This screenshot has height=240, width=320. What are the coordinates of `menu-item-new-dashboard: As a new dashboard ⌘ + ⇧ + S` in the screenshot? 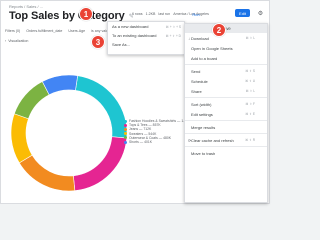 It's located at (146, 26).